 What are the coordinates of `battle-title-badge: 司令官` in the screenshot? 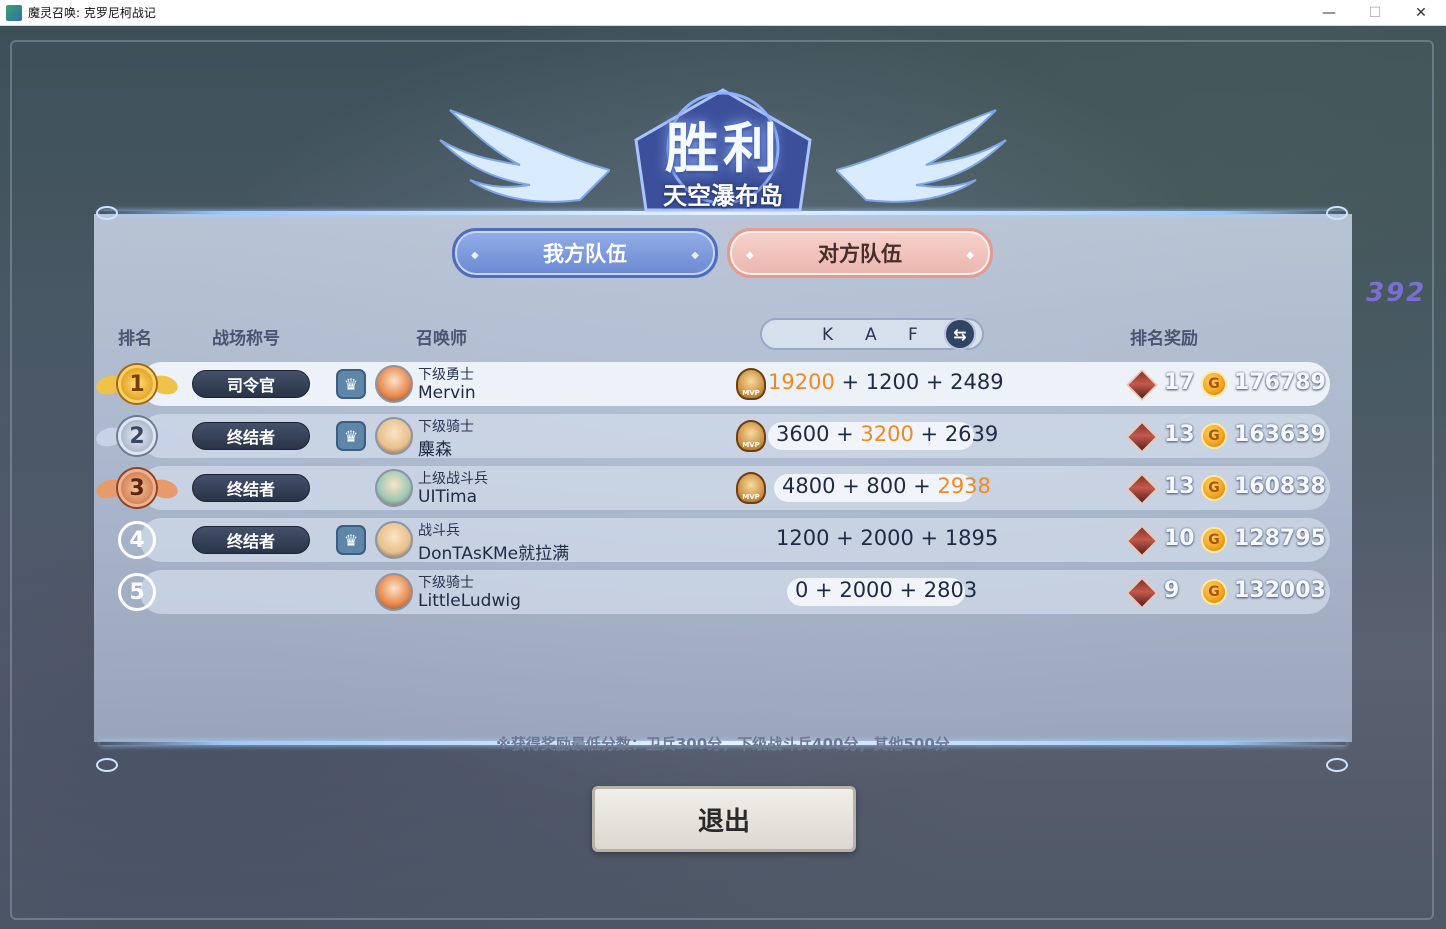 It's located at (251, 384).